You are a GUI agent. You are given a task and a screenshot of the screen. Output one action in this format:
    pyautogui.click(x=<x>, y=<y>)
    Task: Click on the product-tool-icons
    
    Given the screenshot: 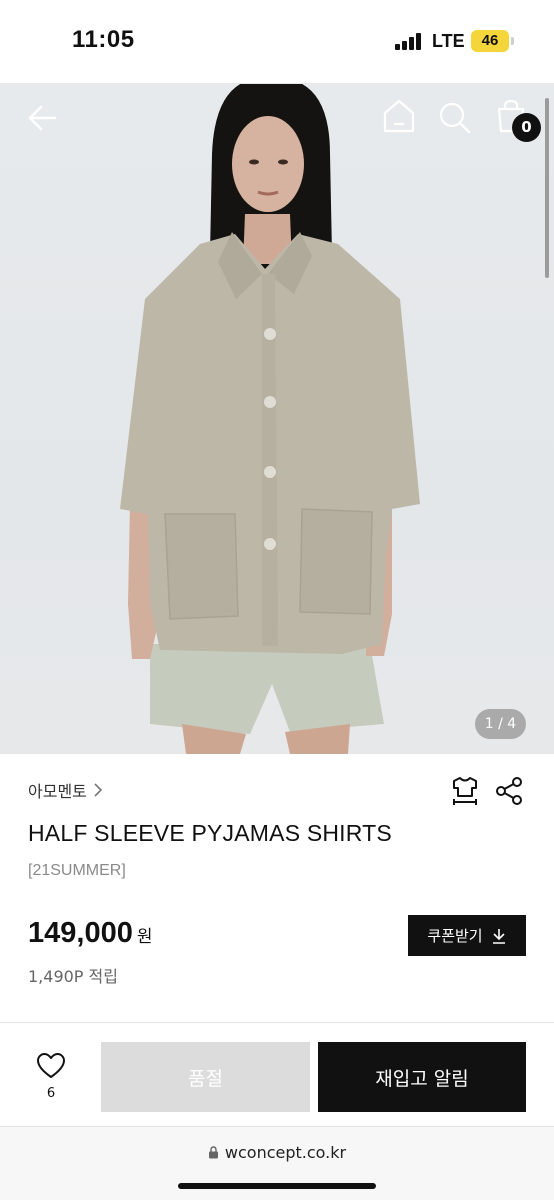 What is the action you would take?
    pyautogui.click(x=487, y=791)
    